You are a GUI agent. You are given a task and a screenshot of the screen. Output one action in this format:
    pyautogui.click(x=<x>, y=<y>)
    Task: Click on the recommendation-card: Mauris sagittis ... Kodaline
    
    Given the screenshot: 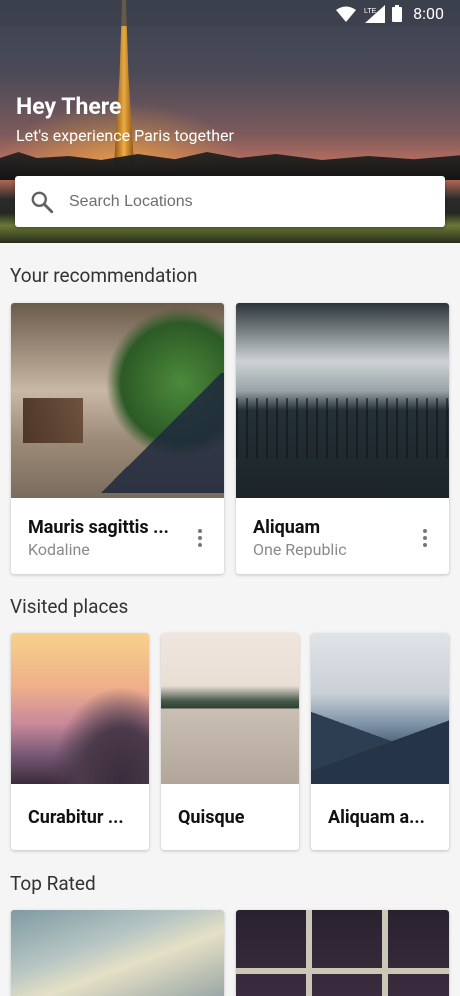 What is the action you would take?
    pyautogui.click(x=117, y=438)
    